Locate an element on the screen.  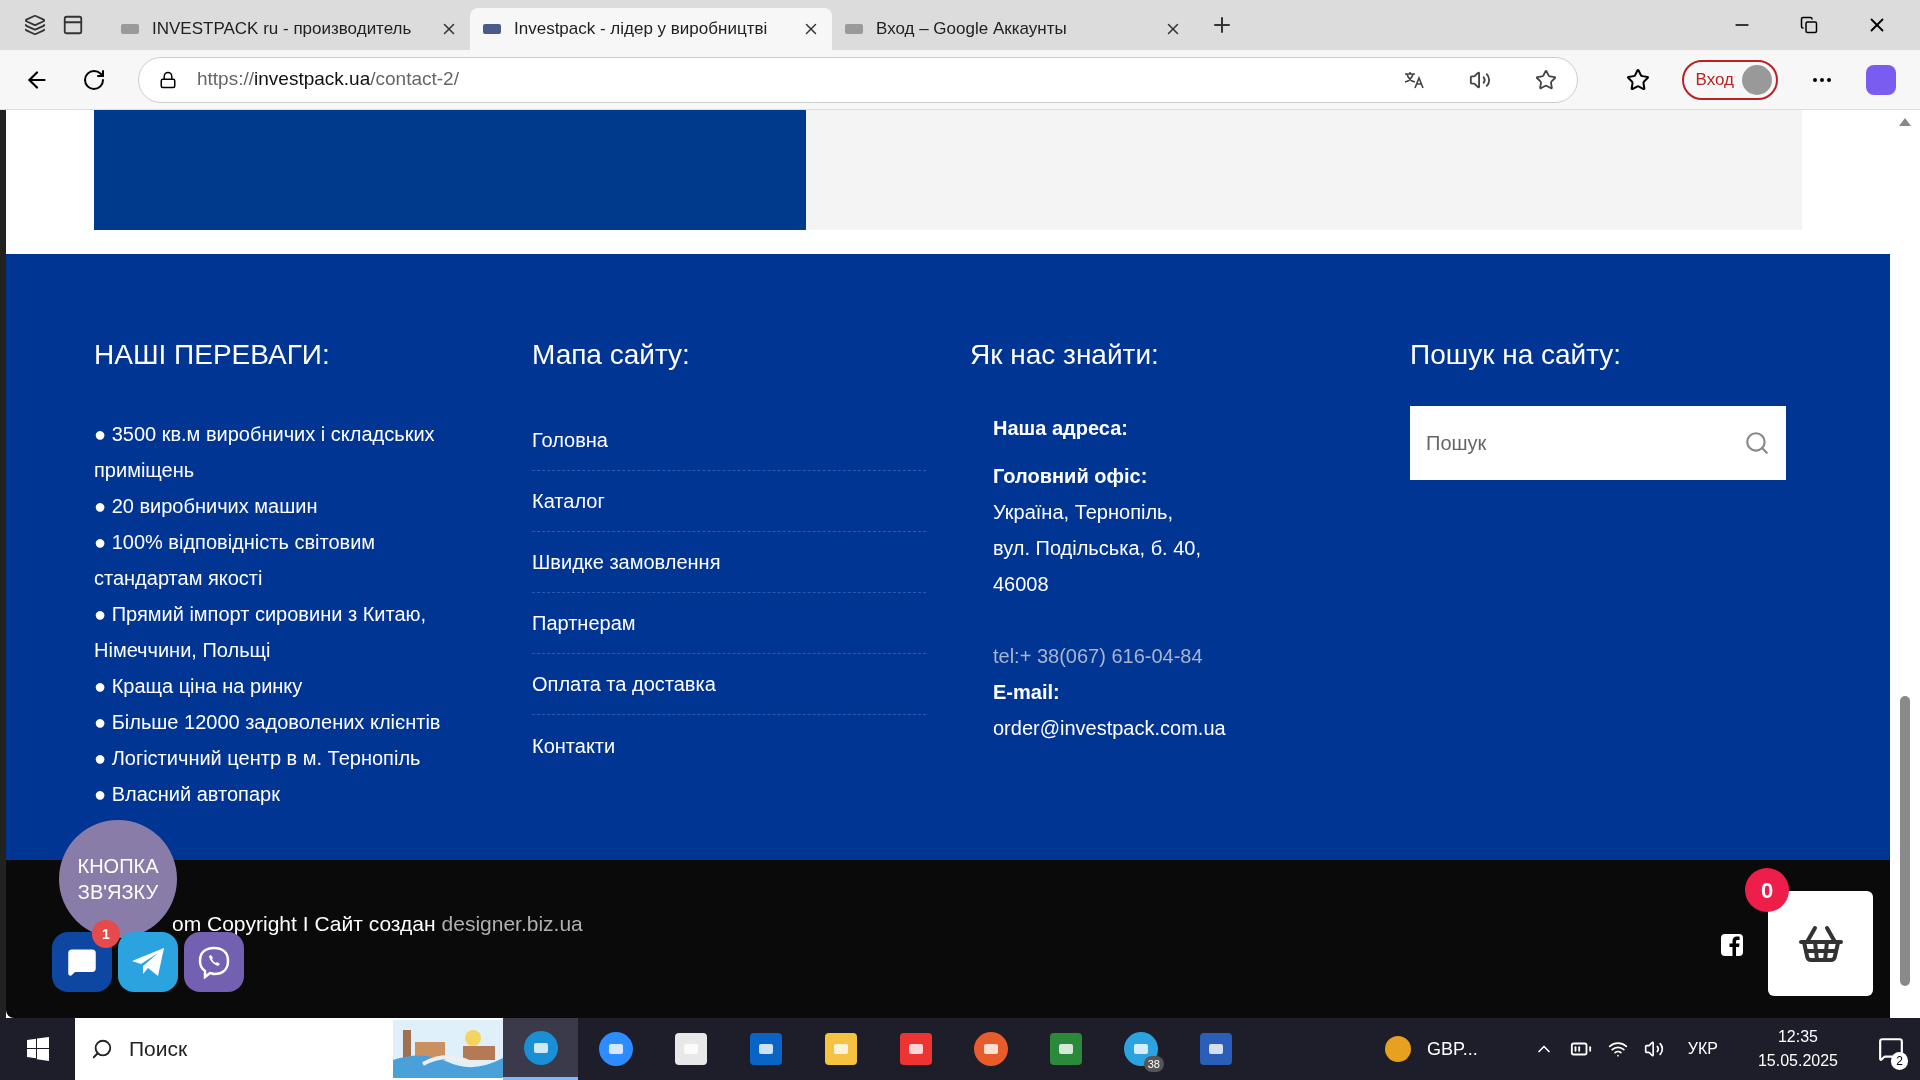
profile-button: Вход is located at coordinates (1729, 79).